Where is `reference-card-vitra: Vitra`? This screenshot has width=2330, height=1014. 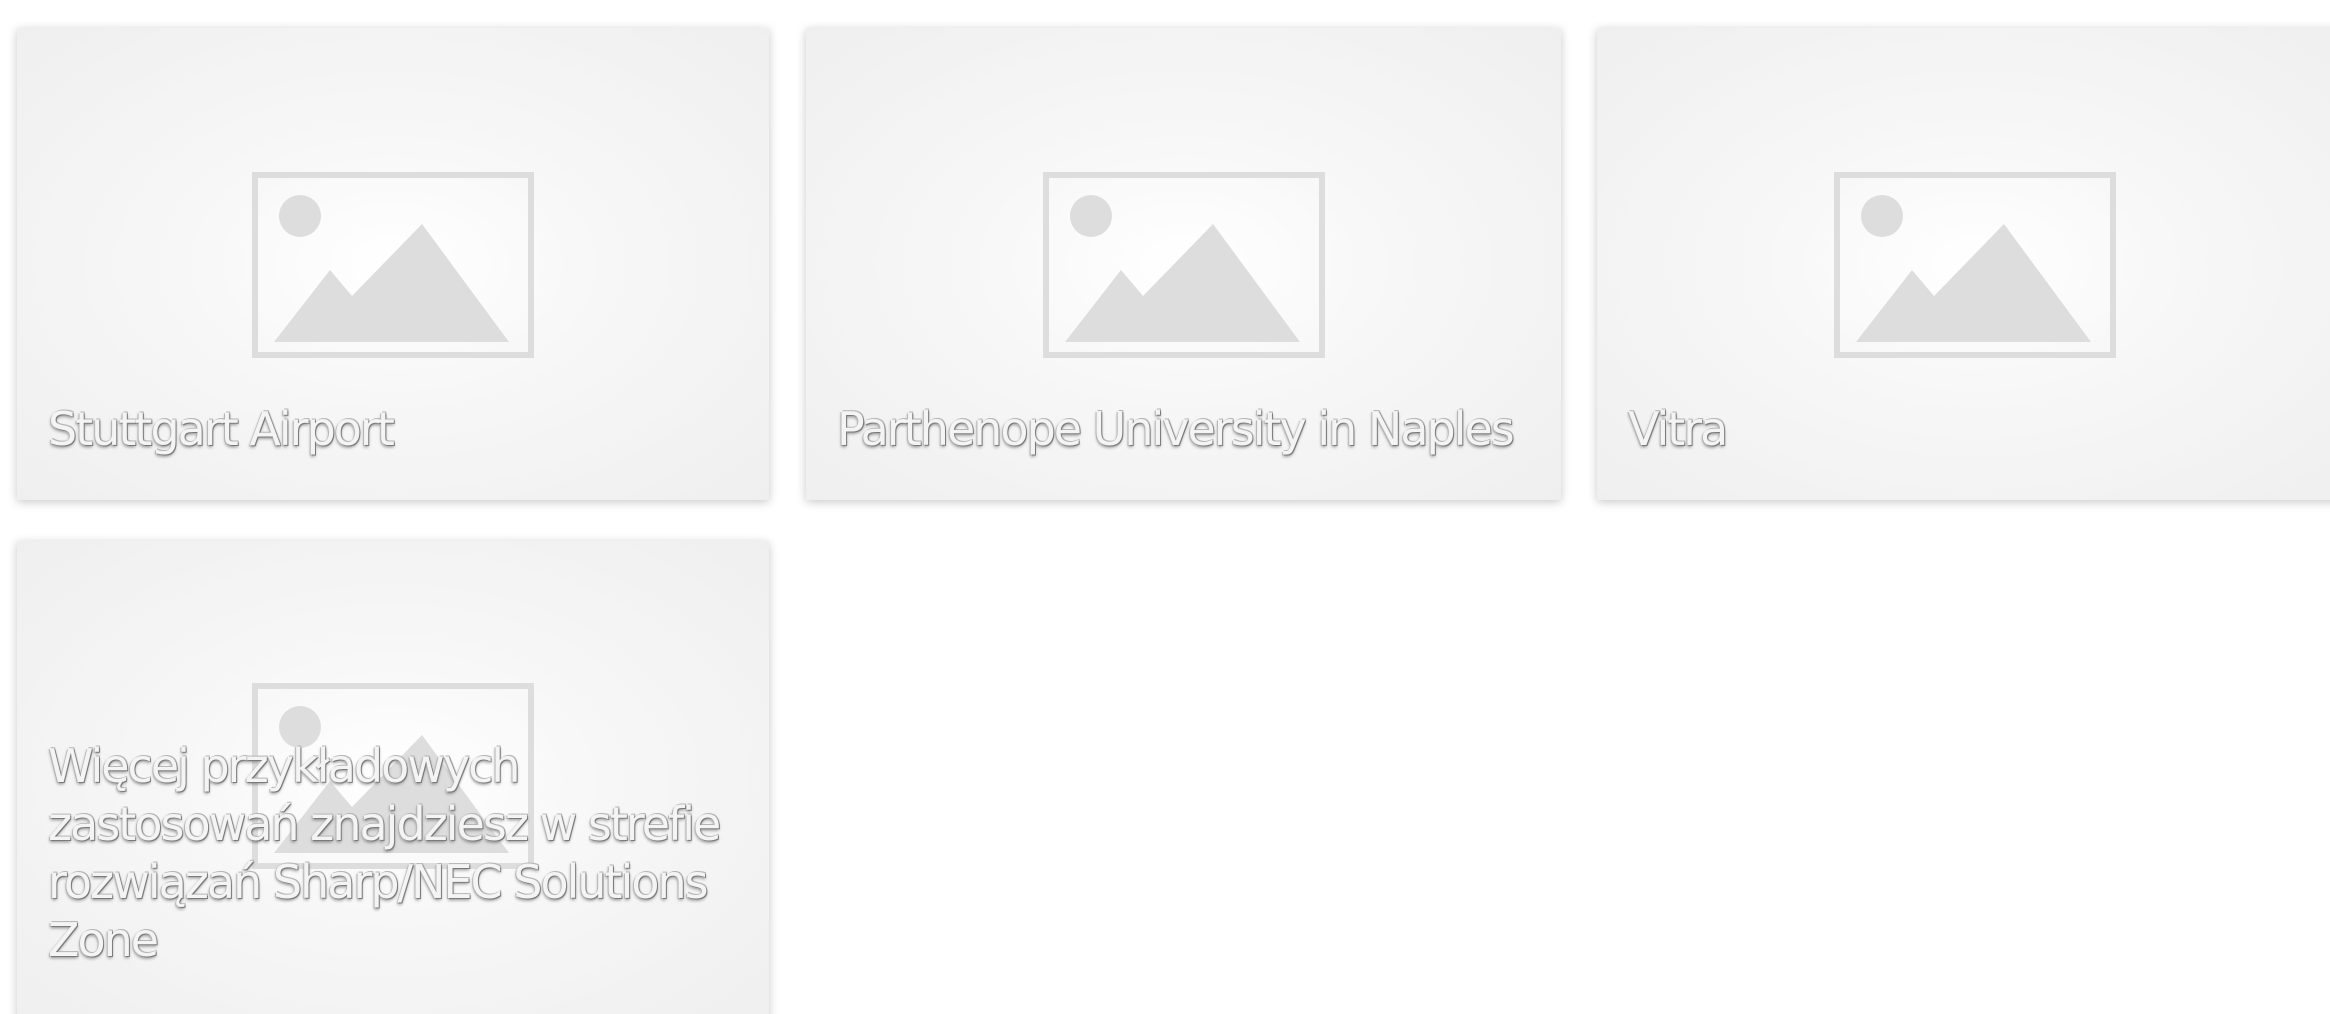
reference-card-vitra: Vitra is located at coordinates (1963, 264).